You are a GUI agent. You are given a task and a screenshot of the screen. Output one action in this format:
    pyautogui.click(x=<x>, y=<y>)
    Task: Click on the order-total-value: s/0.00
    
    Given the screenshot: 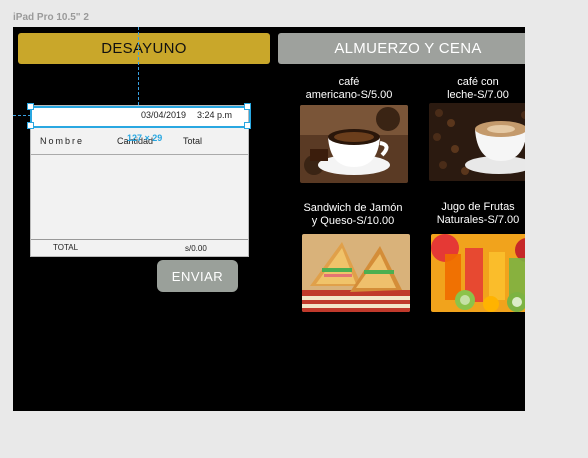 What is the action you would take?
    pyautogui.click(x=196, y=248)
    